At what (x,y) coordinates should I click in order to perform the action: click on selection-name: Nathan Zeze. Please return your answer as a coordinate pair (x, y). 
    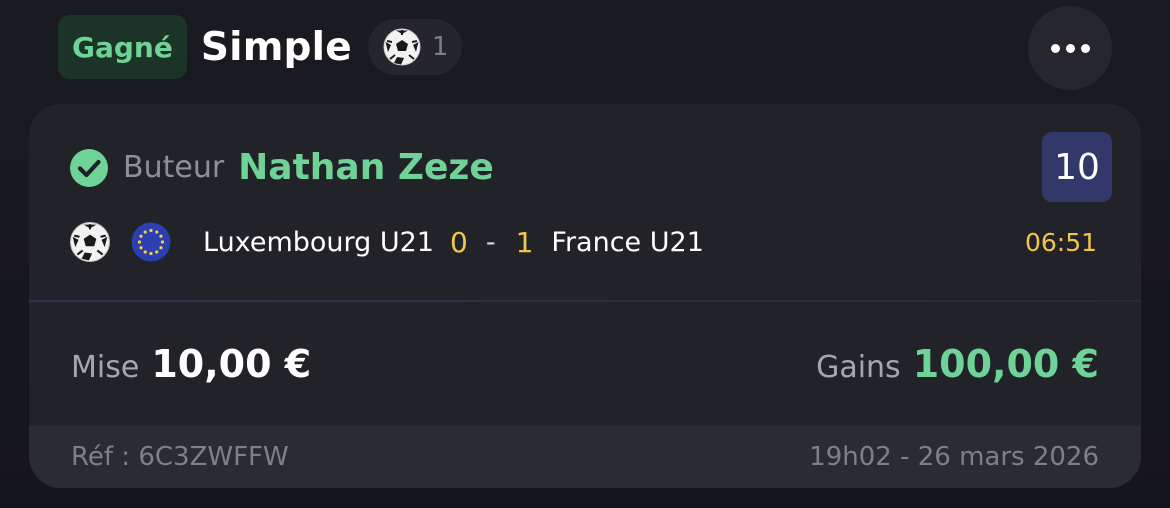
    Looking at the image, I should click on (366, 167).